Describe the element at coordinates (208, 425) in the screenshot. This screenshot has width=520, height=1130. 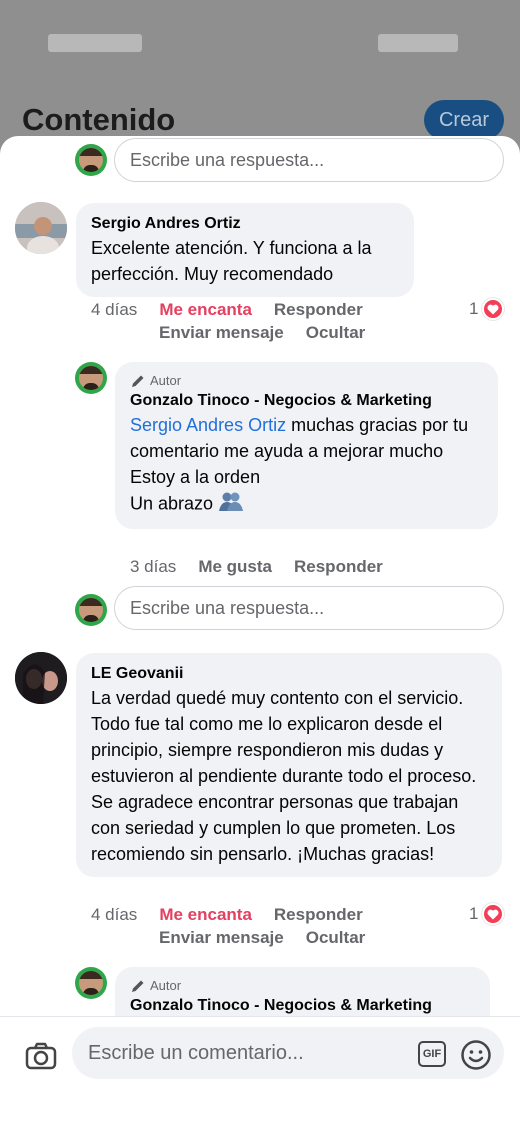
I see `mention-link: Sergio Andres Ortiz` at that location.